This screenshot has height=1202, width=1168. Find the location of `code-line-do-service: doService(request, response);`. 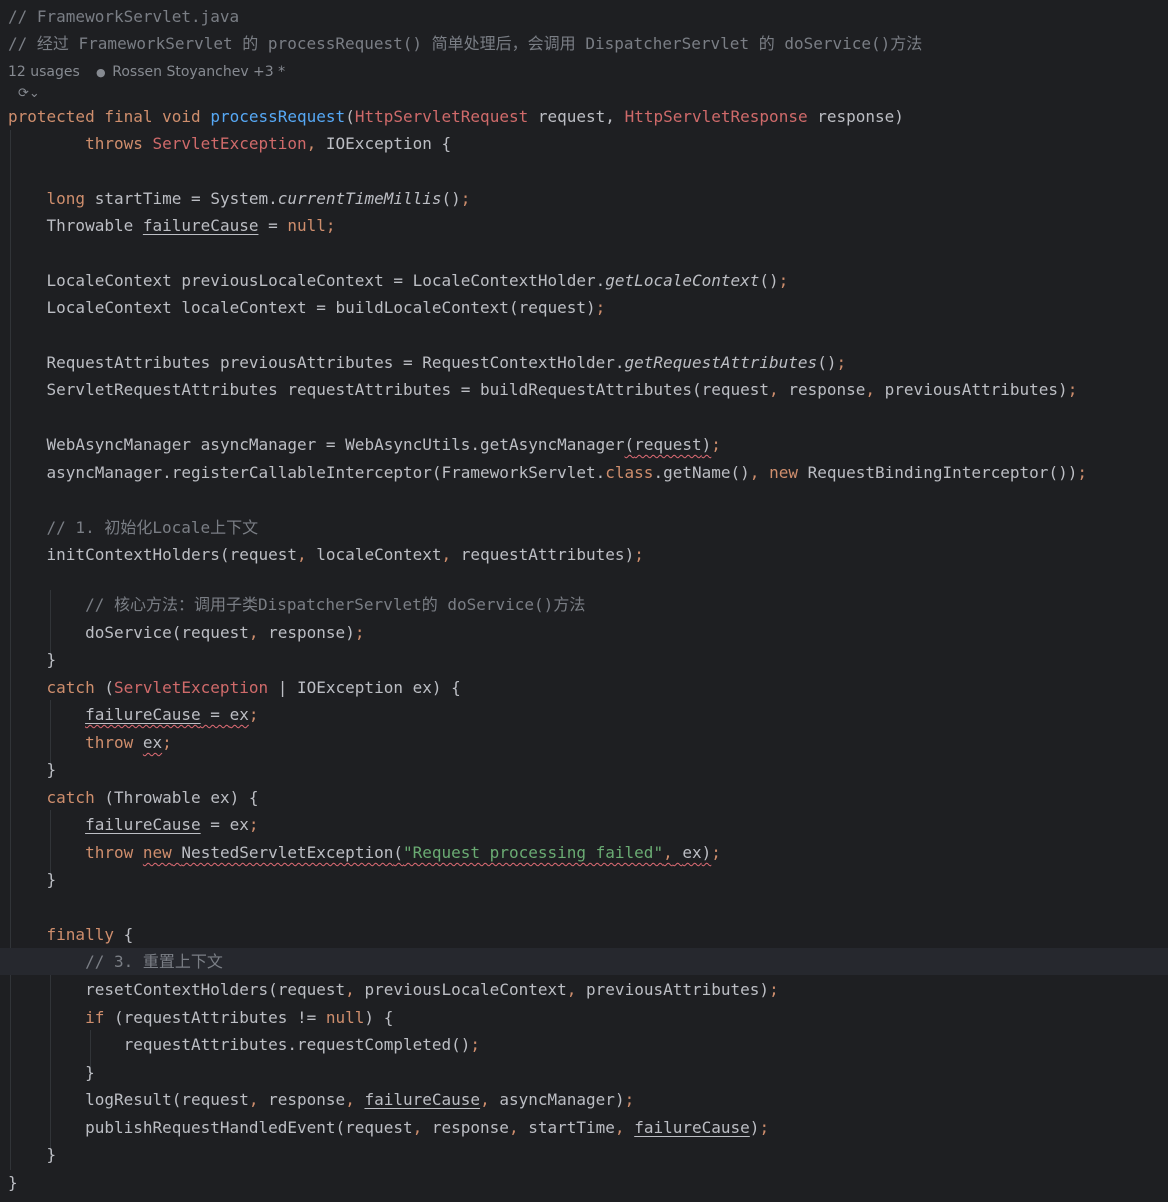

code-line-do-service: doService(request, response); is located at coordinates (186, 632).